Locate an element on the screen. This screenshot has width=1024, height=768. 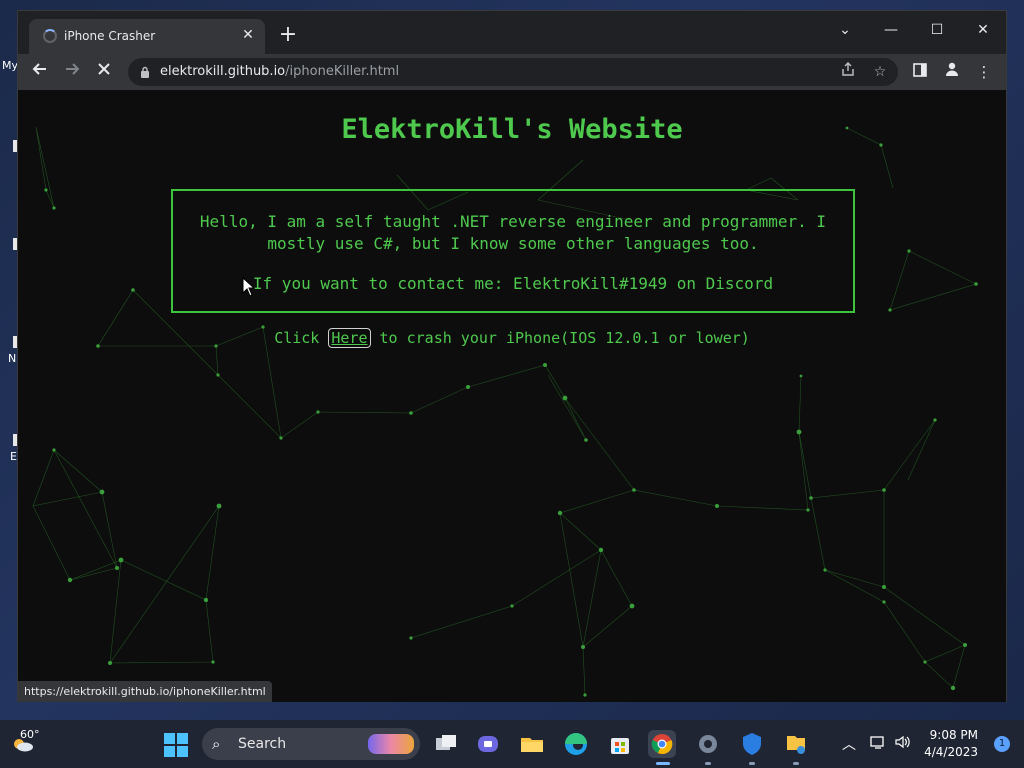
folder-running-indicator is located at coordinates (796, 763).